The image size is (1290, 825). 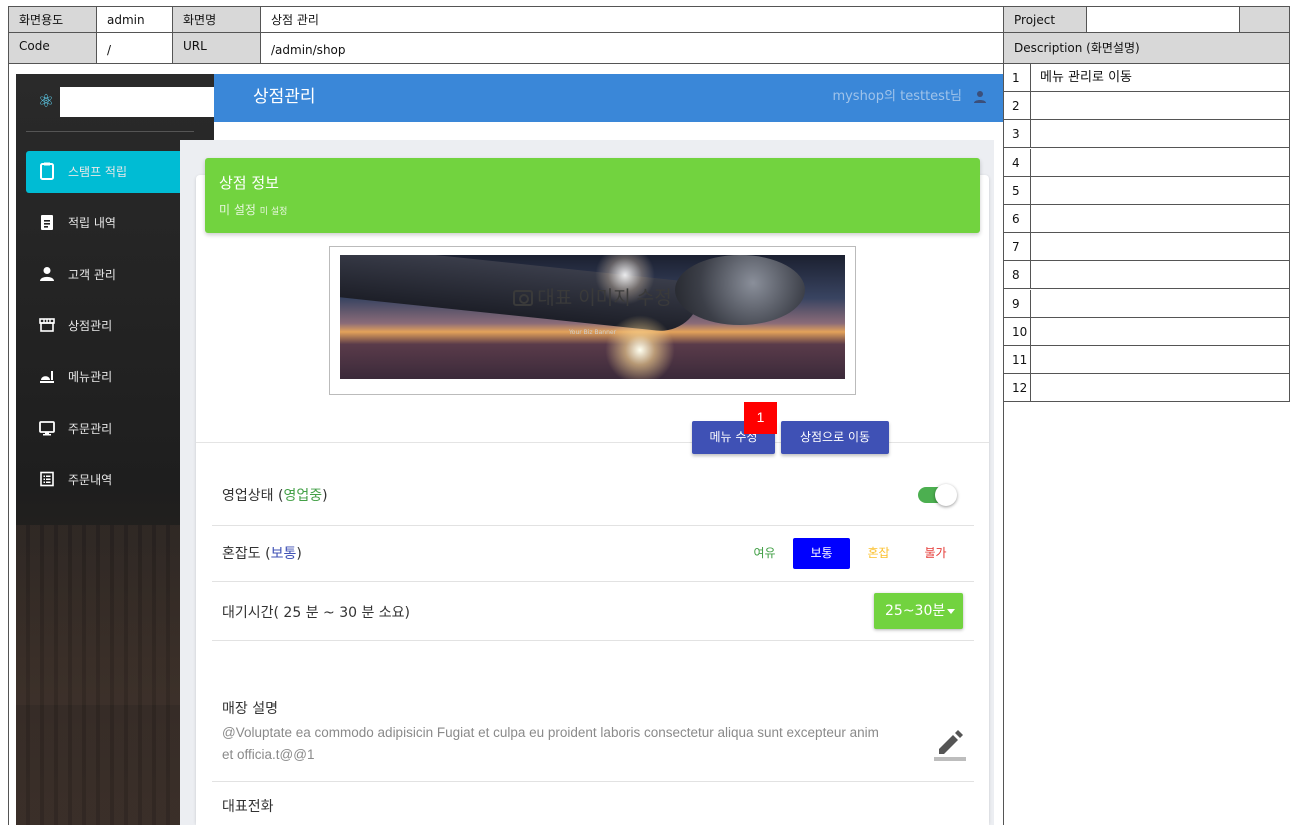 What do you see at coordinates (764, 553) in the screenshot?
I see `congestion-option-1: 여유` at bounding box center [764, 553].